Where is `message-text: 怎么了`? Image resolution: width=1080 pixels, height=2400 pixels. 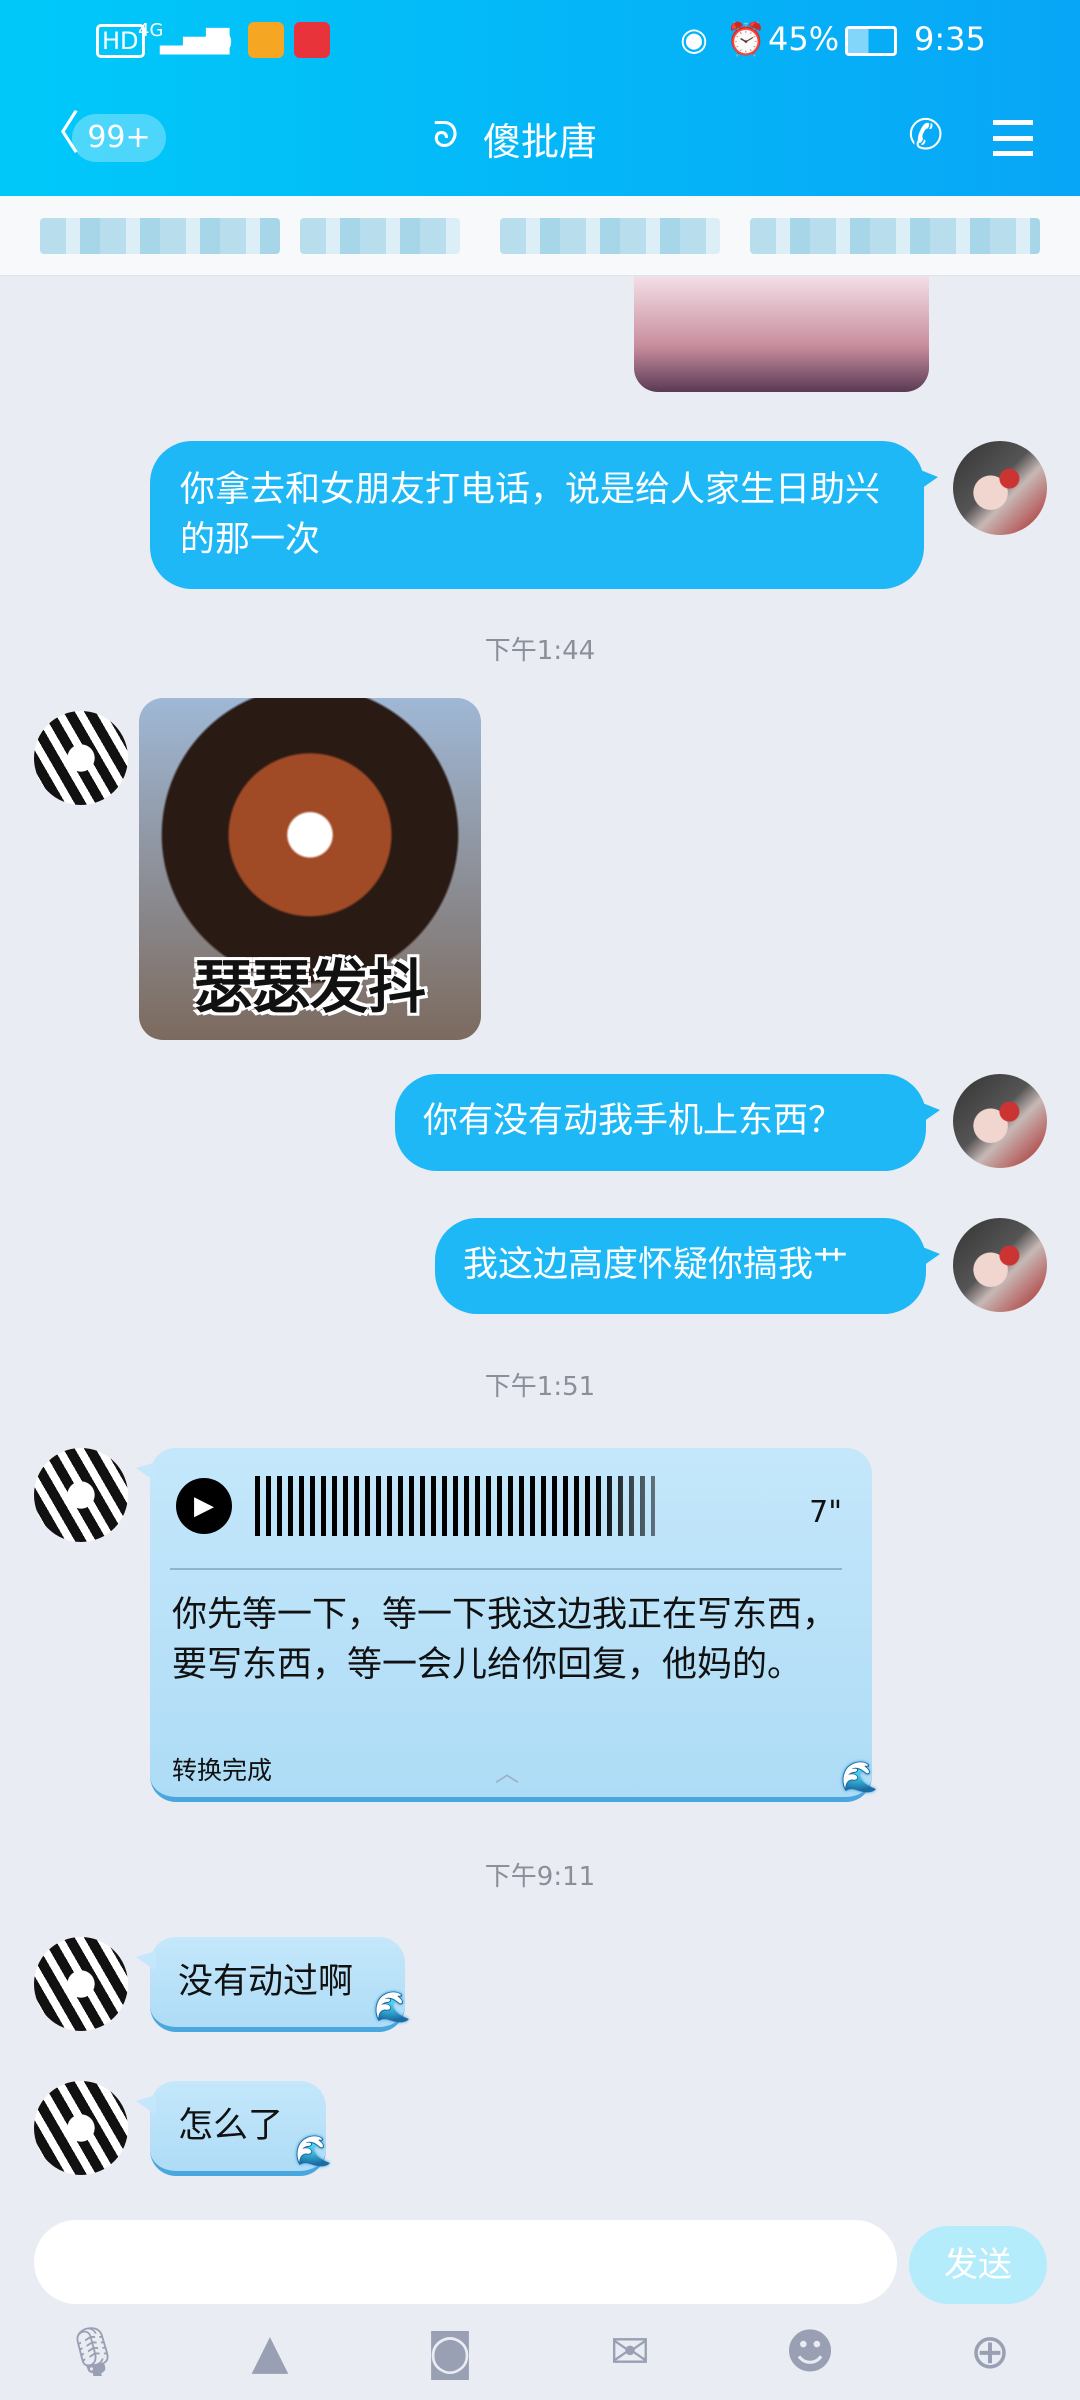
message-text: 怎么了 is located at coordinates (231, 2126).